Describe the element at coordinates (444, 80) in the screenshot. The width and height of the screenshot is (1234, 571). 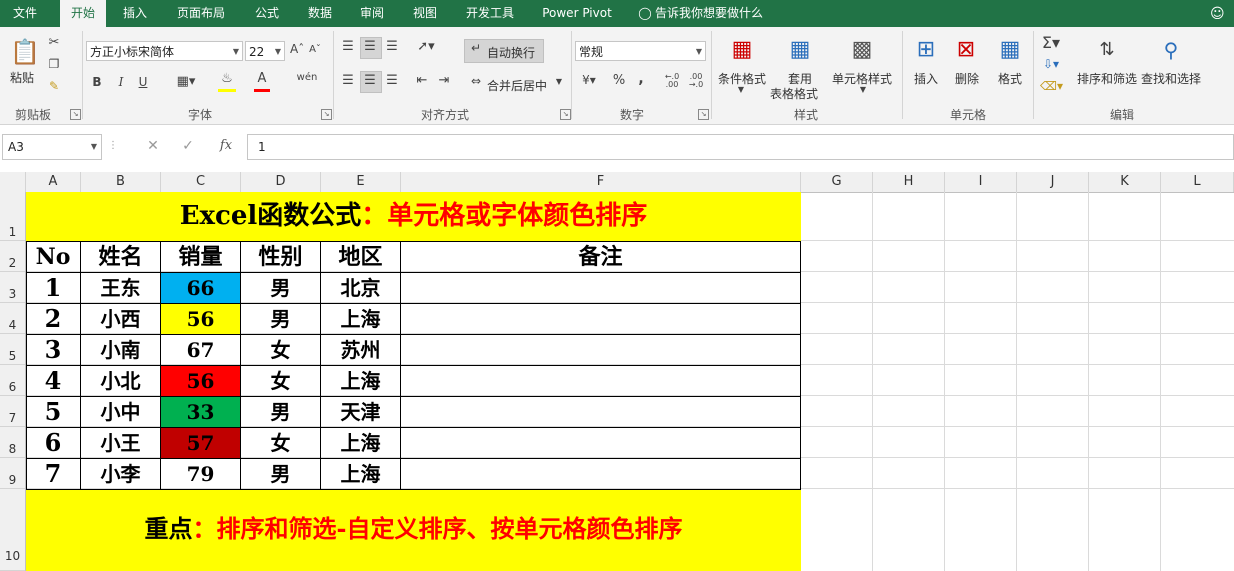
I see `increase-indent-icon: ⇥` at that location.